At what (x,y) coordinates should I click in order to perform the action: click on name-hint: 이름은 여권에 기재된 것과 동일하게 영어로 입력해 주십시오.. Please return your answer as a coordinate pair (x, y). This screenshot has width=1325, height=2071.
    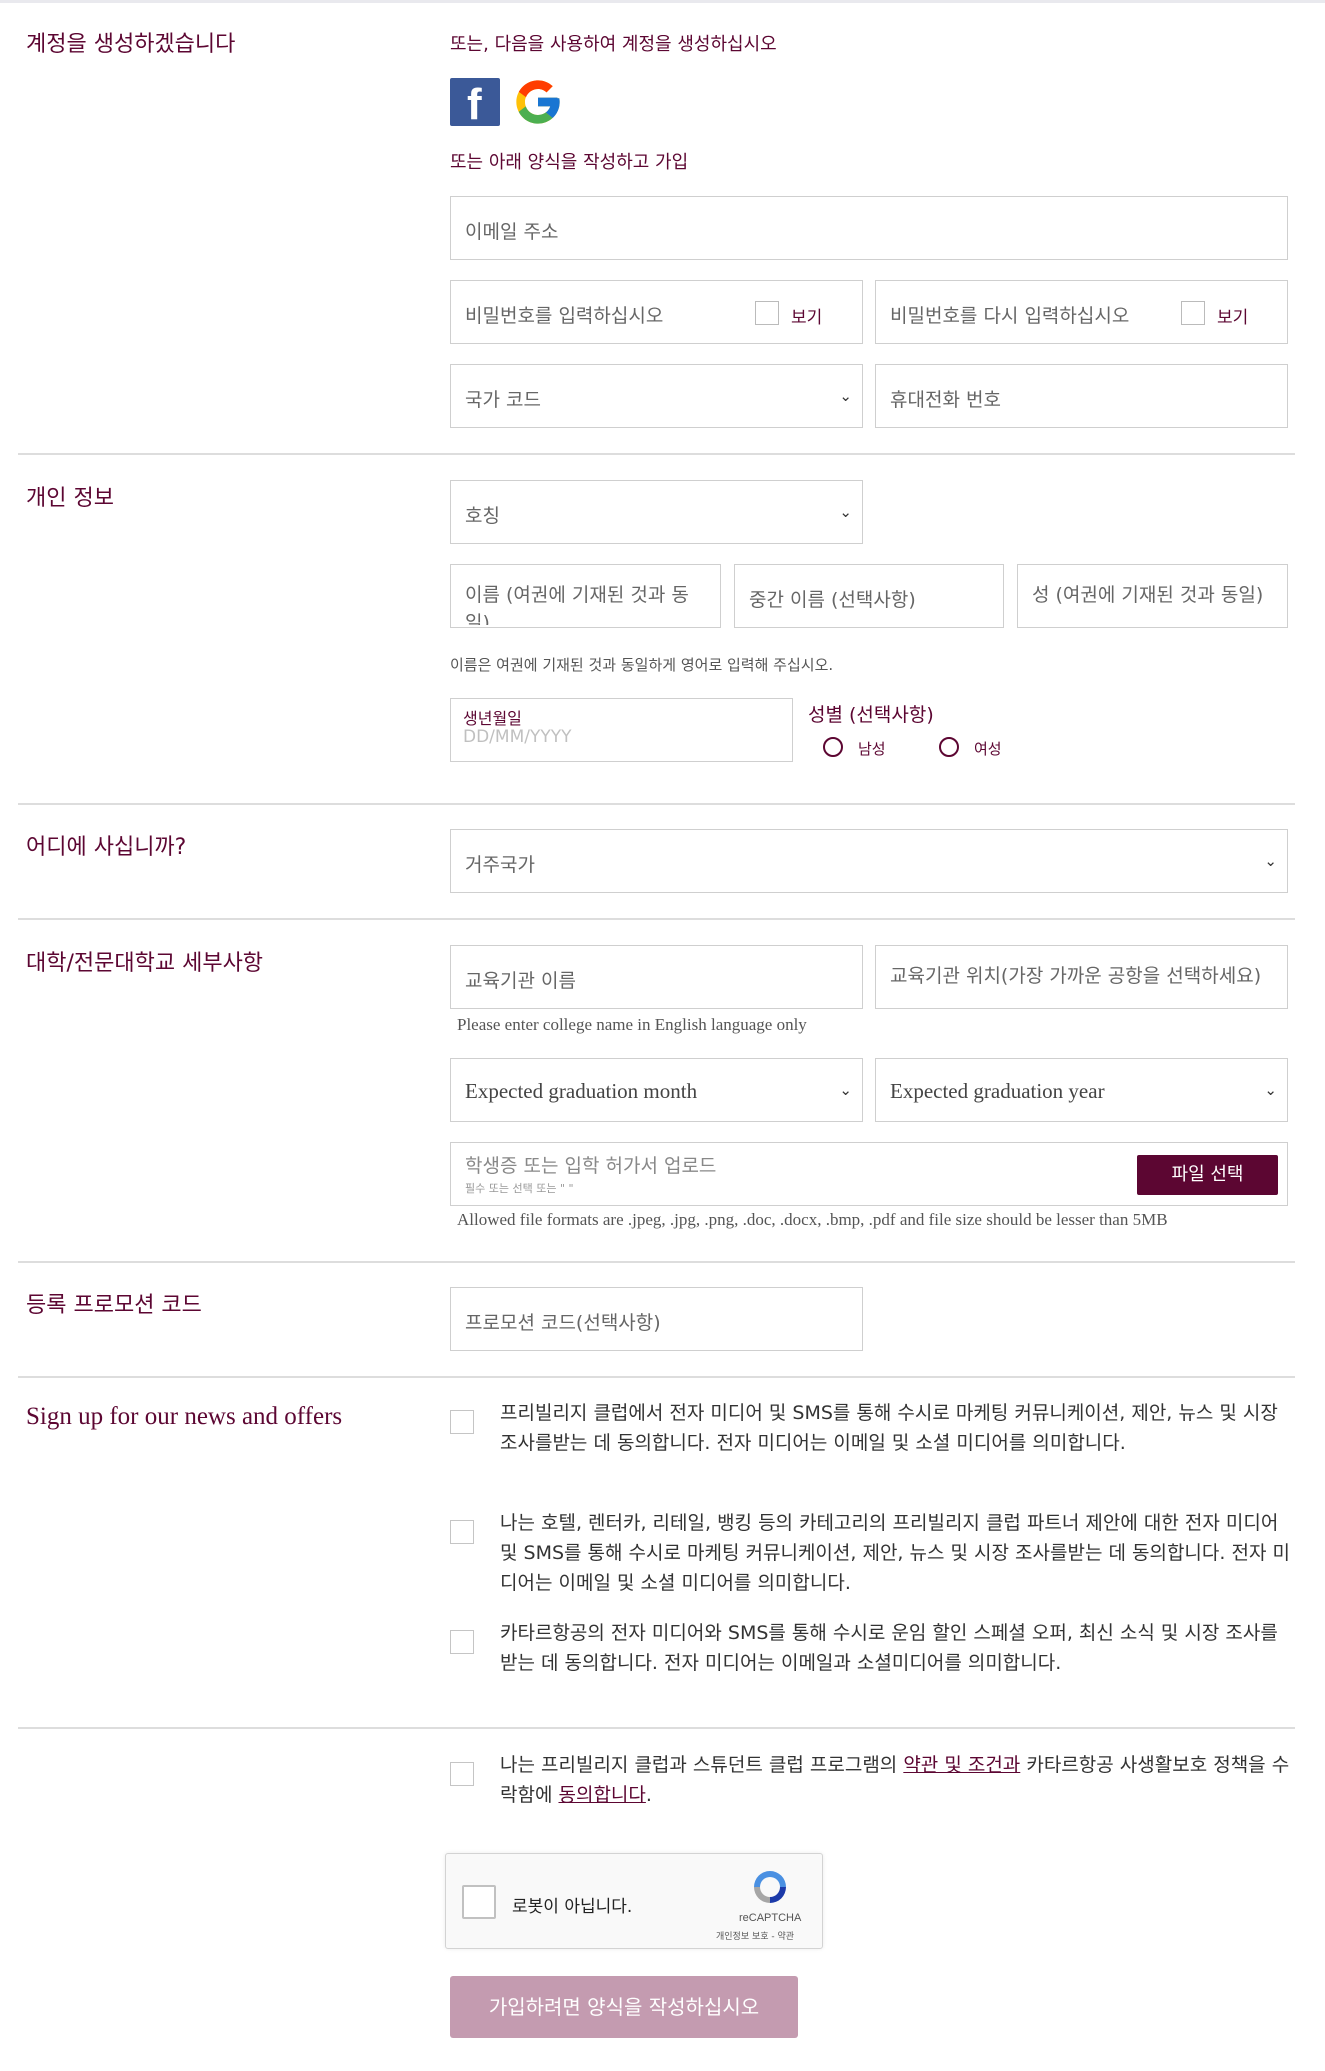
    Looking at the image, I should click on (642, 665).